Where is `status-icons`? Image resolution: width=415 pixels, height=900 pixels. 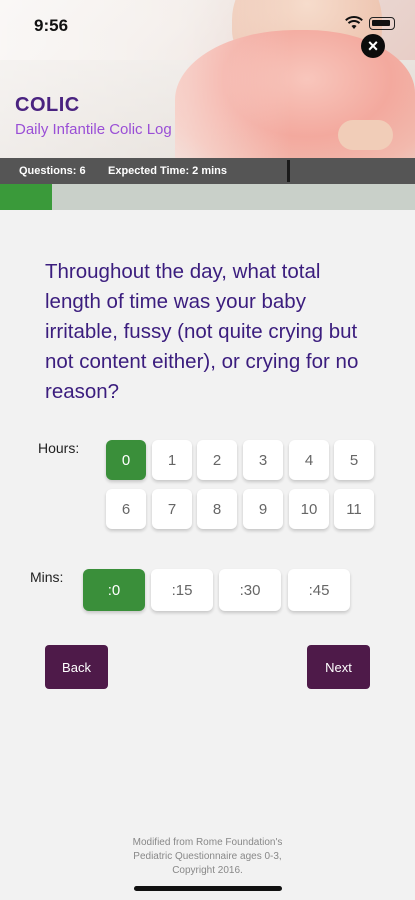
status-icons is located at coordinates (370, 23).